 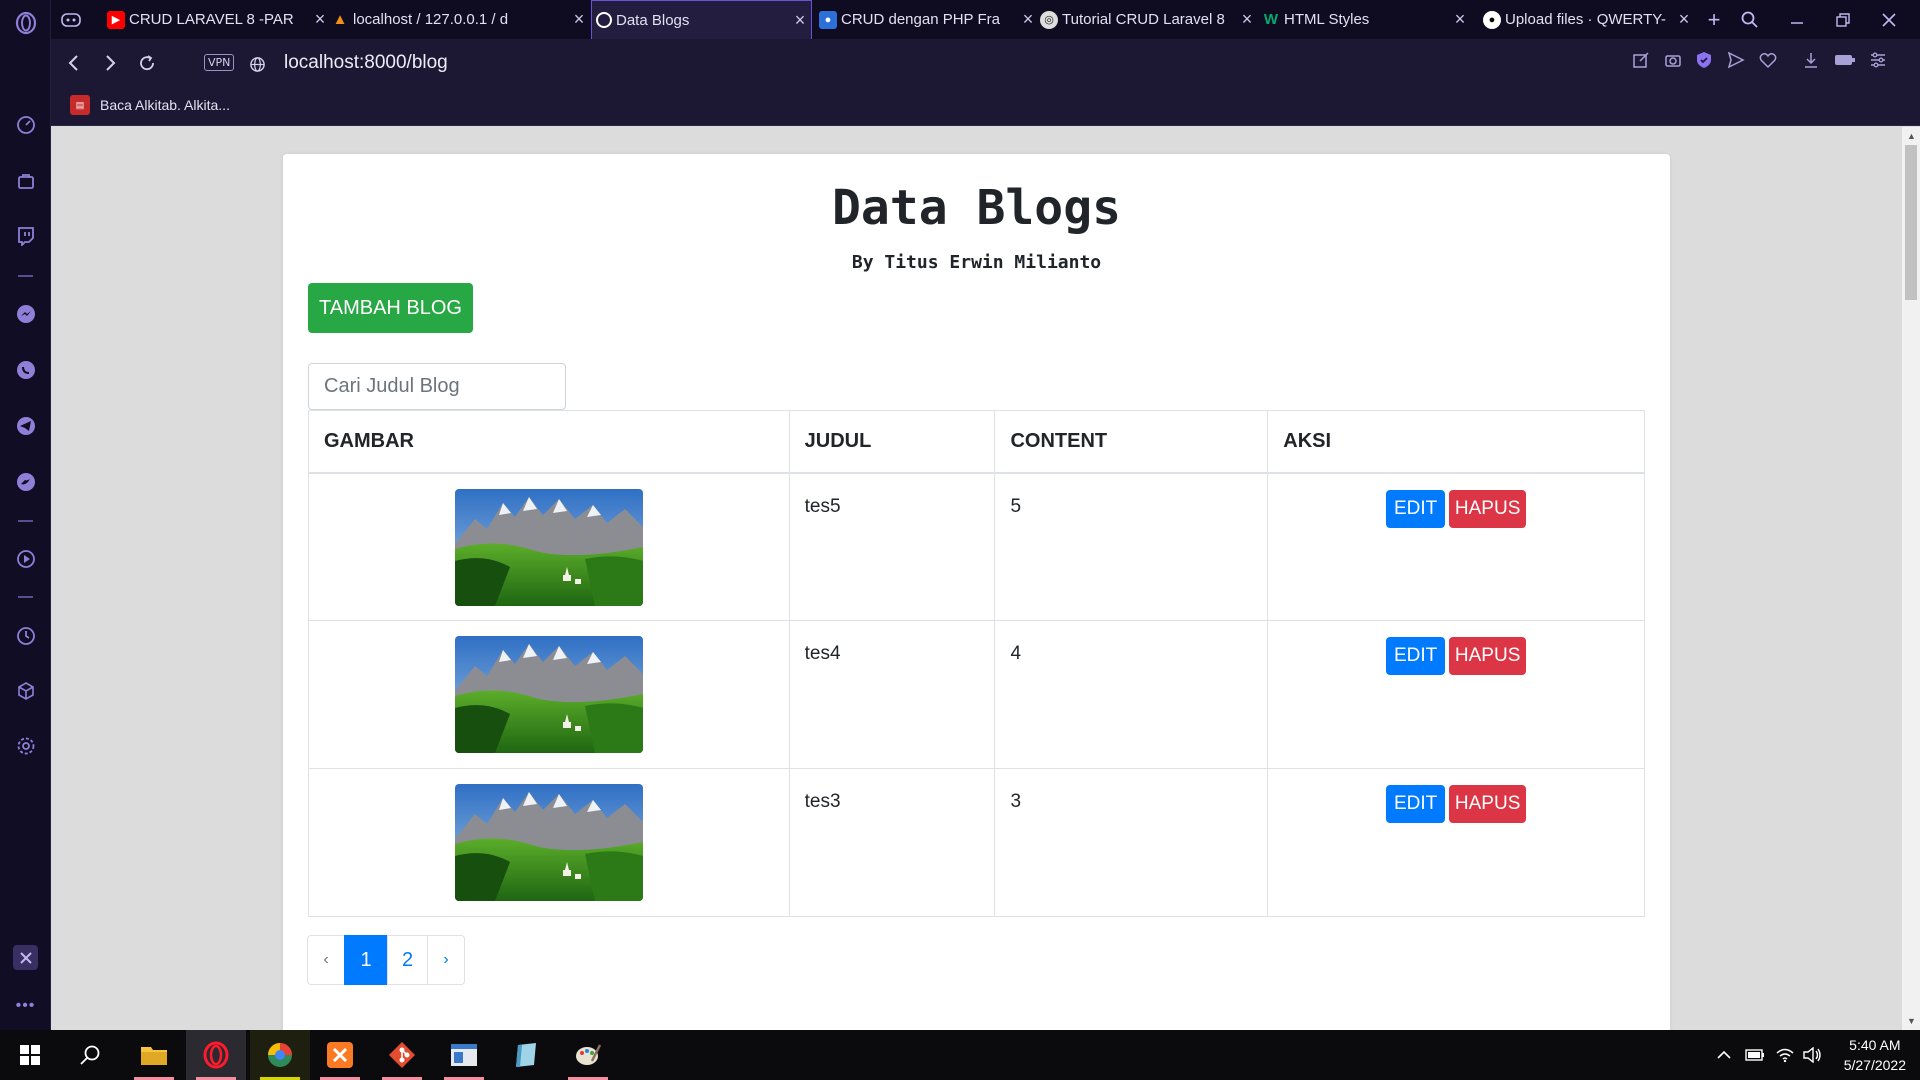 What do you see at coordinates (1704, 62) in the screenshot?
I see `shield-check-icon` at bounding box center [1704, 62].